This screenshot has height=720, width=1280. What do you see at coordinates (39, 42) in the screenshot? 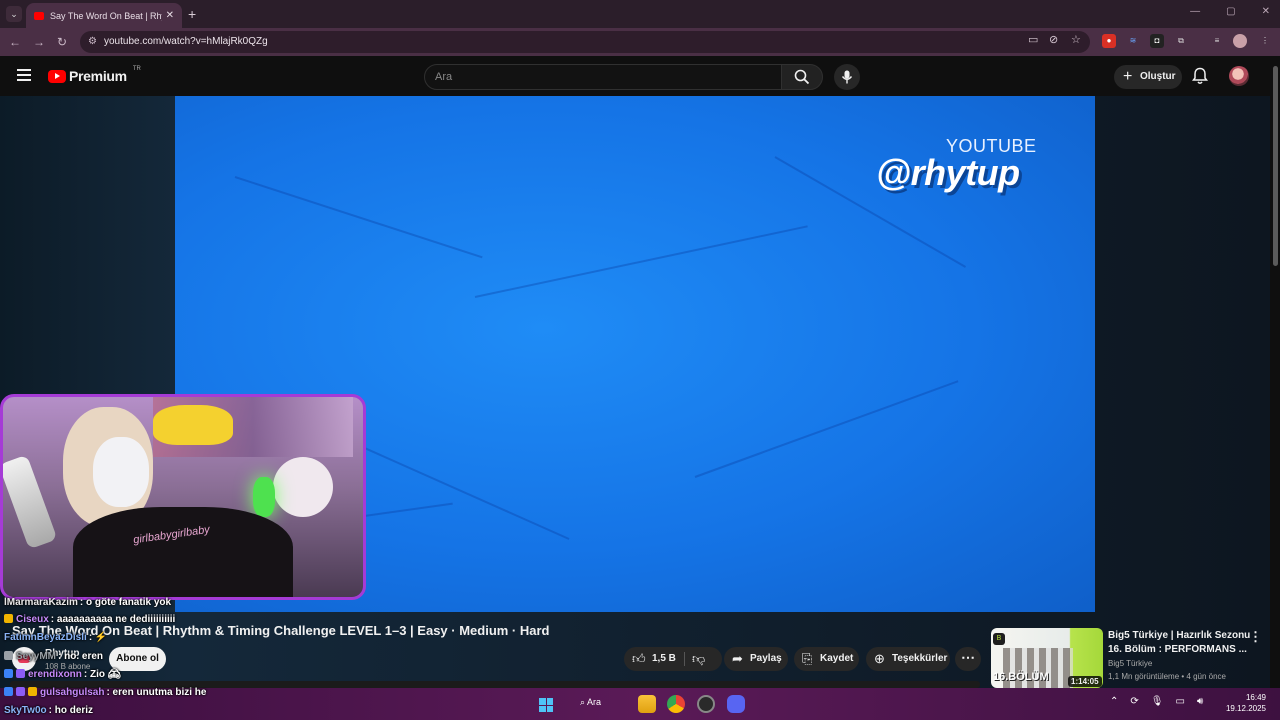
I see `forward-arrow-icon: →` at bounding box center [39, 42].